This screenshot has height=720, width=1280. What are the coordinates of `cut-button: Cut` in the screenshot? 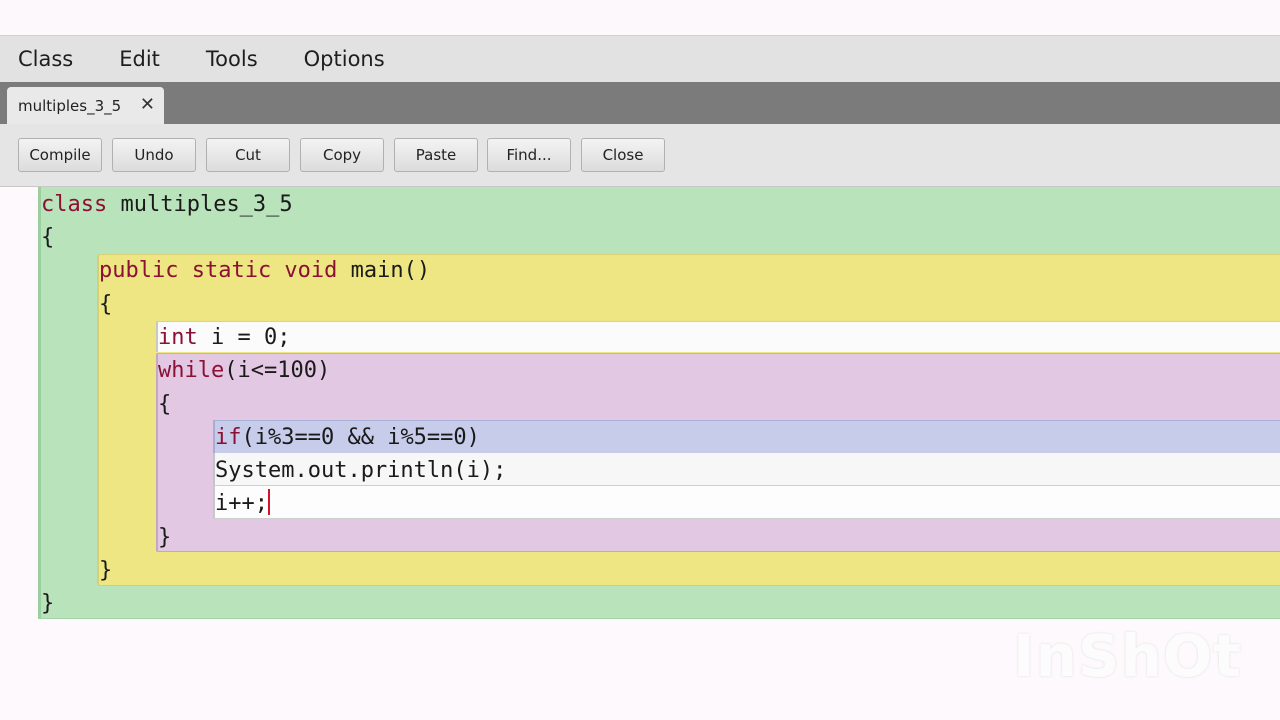 It's located at (248, 155).